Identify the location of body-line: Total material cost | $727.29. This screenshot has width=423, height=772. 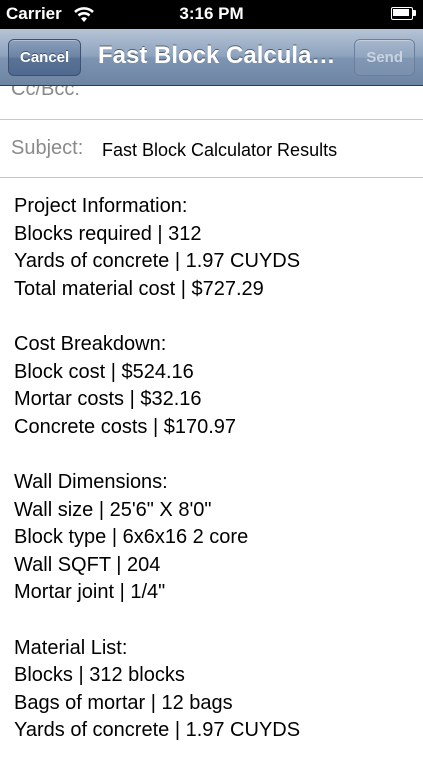
(139, 288).